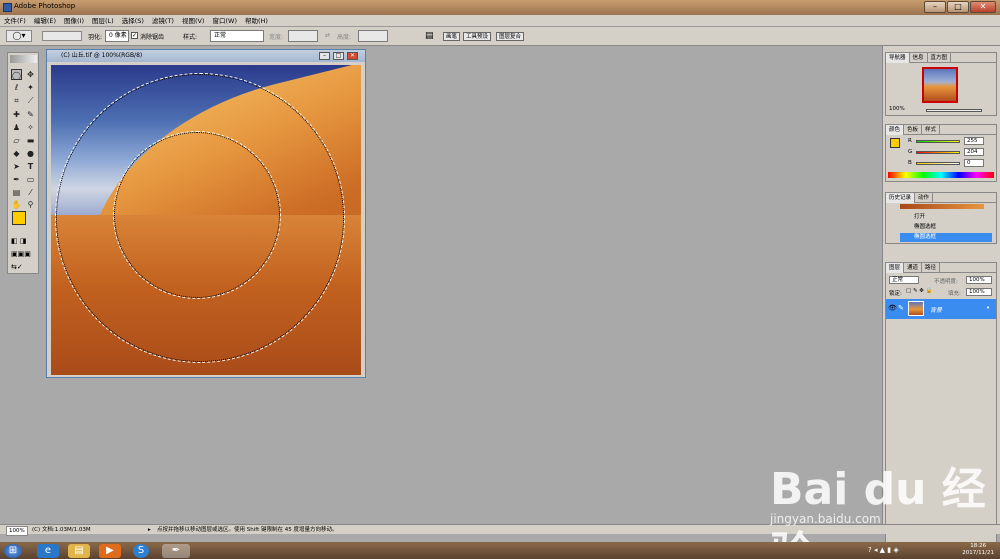 Image resolution: width=1000 pixels, height=559 pixels. Describe the element at coordinates (45, 21) in the screenshot. I see `menu-edit: 编辑(E)` at that location.